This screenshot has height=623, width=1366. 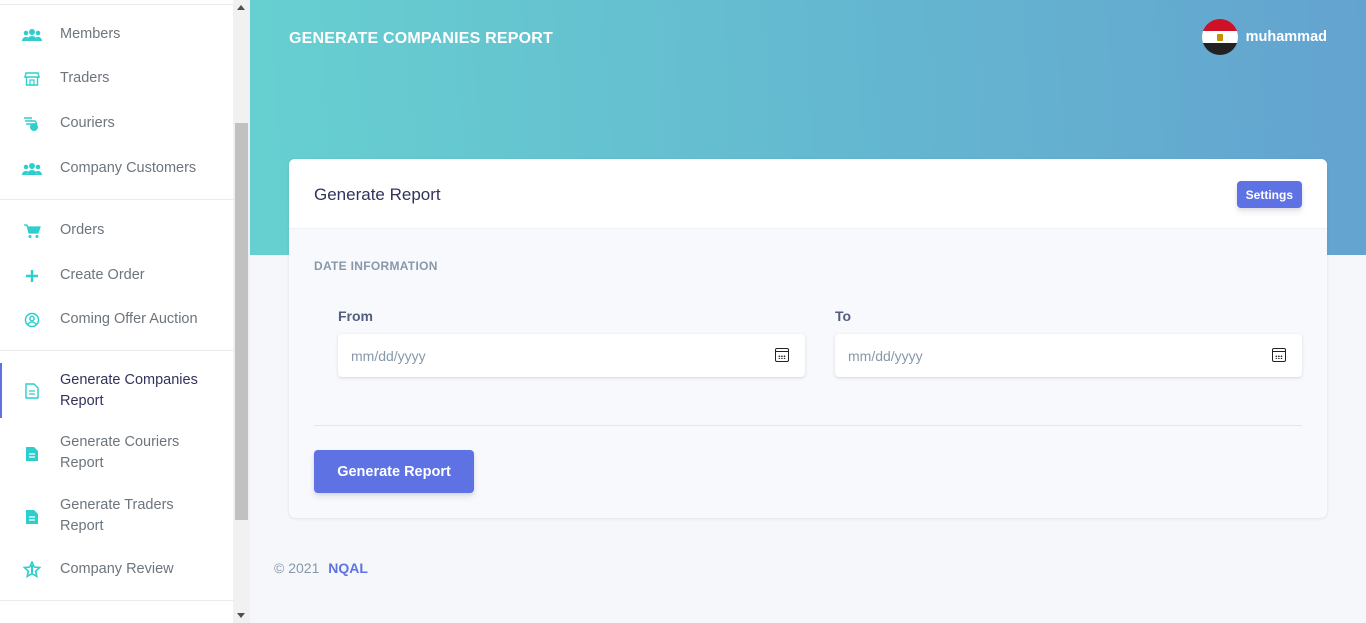 I want to click on sidebar-item-generate-couriers-report: Generate Couriers Report, so click(x=116, y=454).